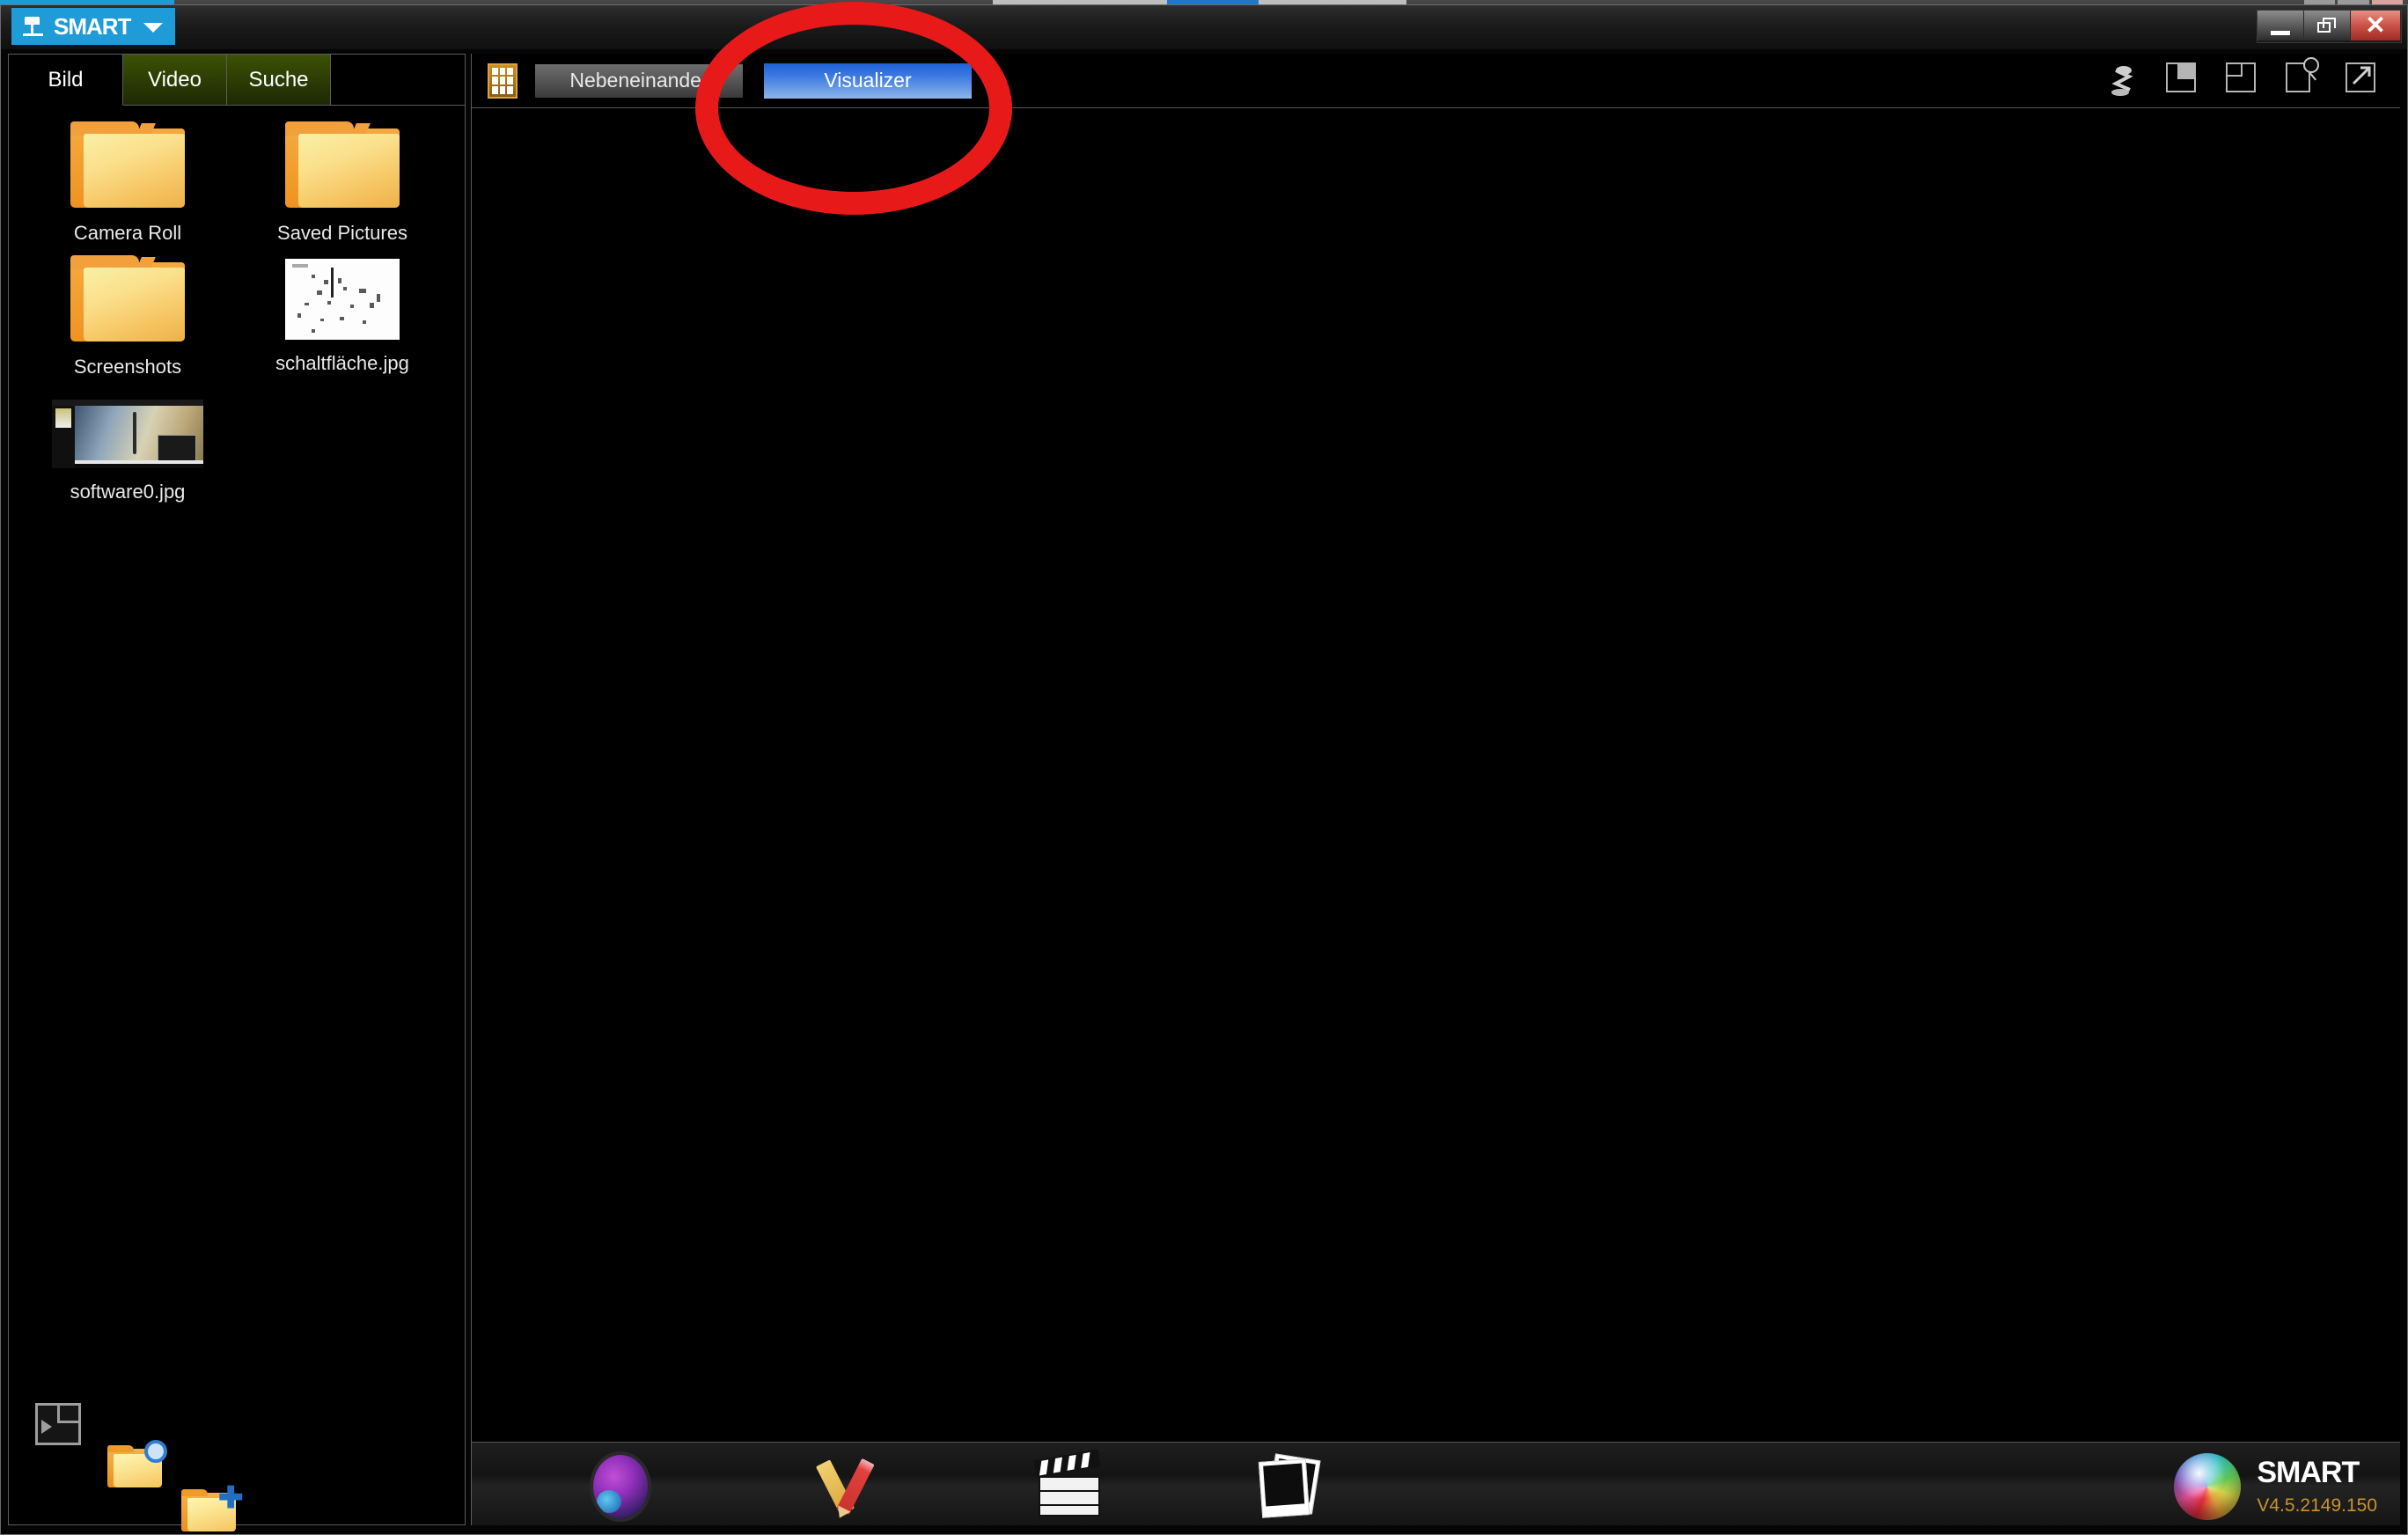 Image resolution: width=2408 pixels, height=1535 pixels. I want to click on brand-name: SMART, so click(2308, 1472).